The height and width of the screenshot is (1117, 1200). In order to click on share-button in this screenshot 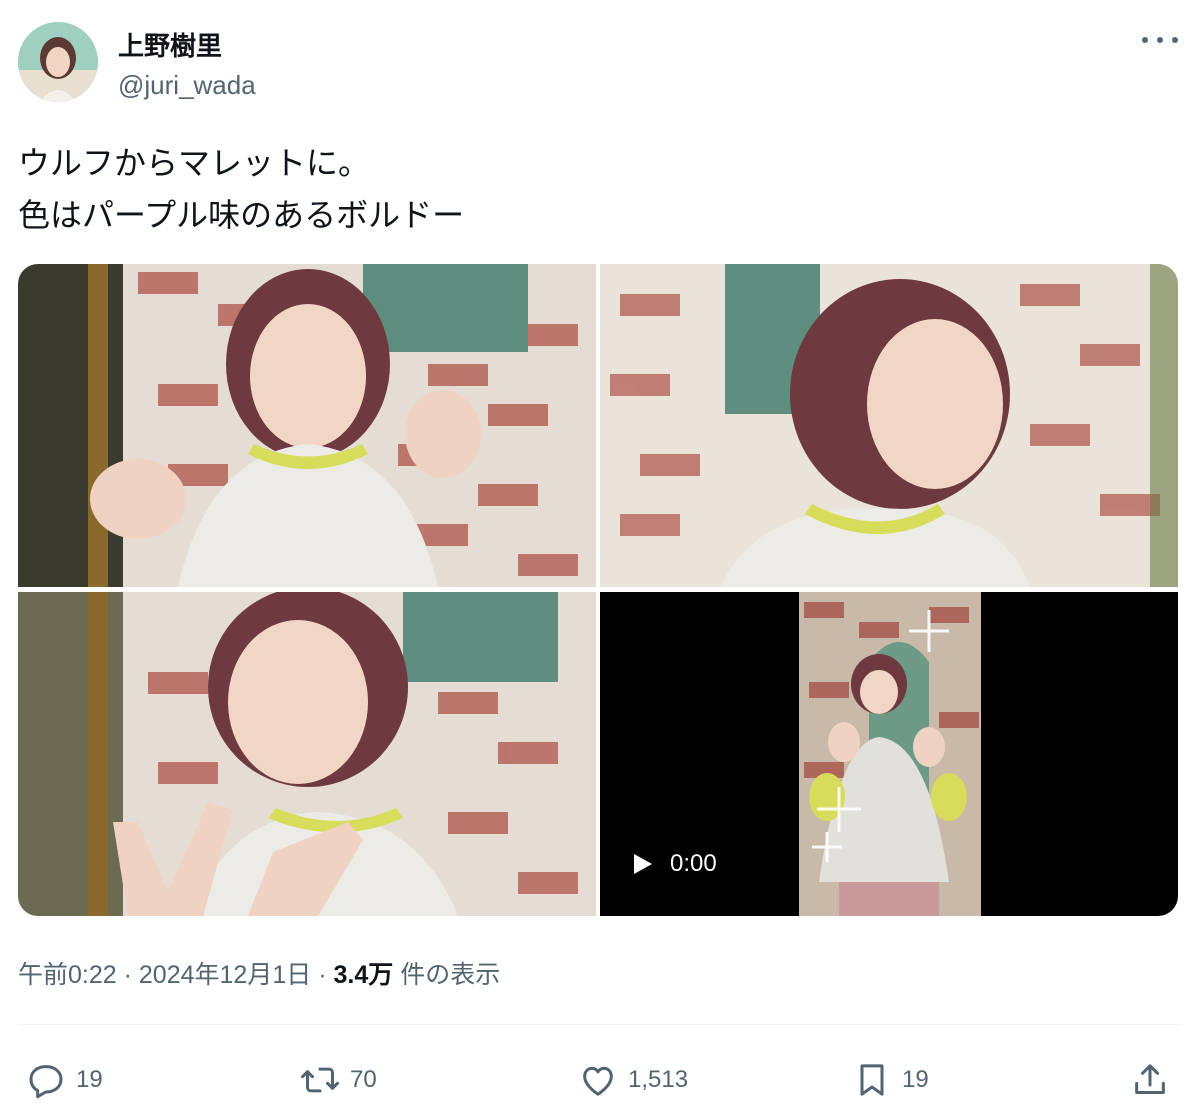, I will do `click(1150, 1080)`.